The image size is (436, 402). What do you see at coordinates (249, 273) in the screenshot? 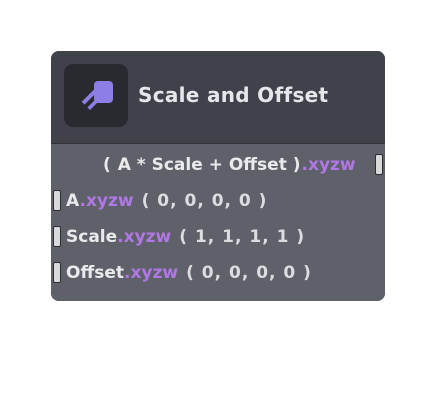
I see `input-offset-default-value: ( 0, 0, 0, 0 )` at bounding box center [249, 273].